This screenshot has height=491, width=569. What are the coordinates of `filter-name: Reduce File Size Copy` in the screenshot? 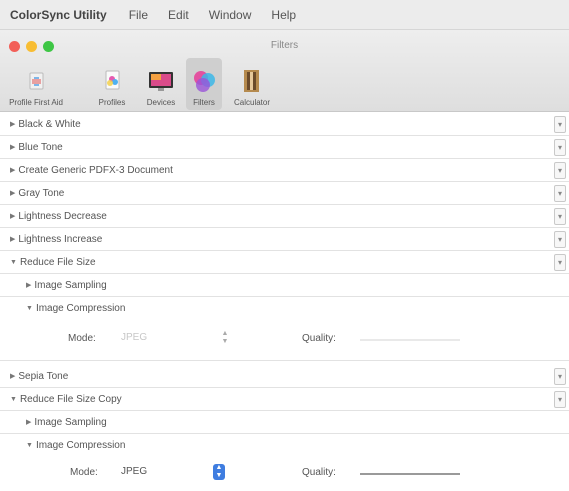 It's located at (70, 399).